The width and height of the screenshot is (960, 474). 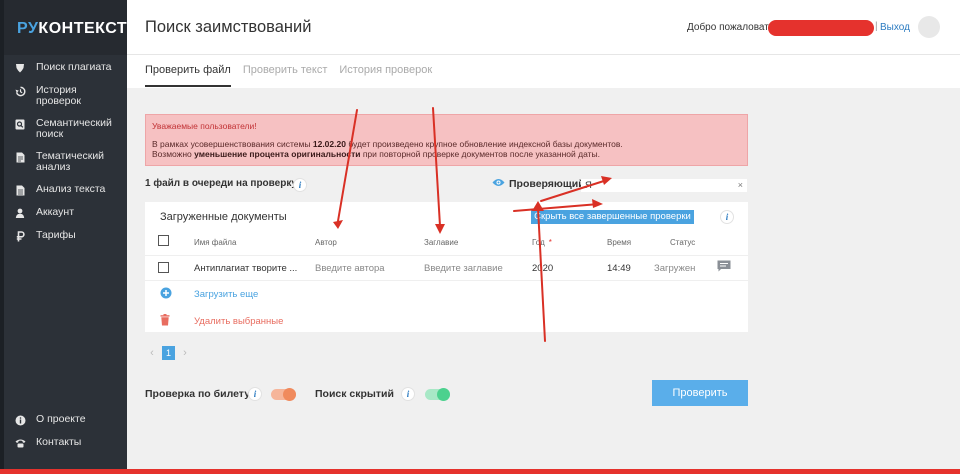 I want to click on history-icon, so click(x=20, y=91).